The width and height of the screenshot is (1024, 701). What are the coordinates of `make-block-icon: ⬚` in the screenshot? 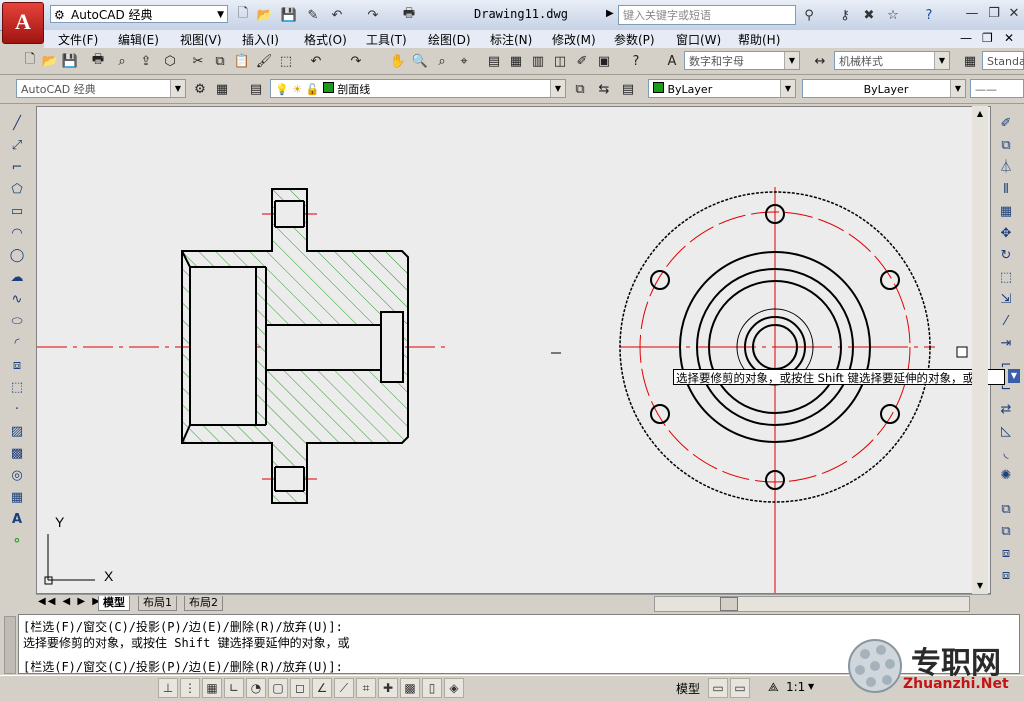 It's located at (17, 388).